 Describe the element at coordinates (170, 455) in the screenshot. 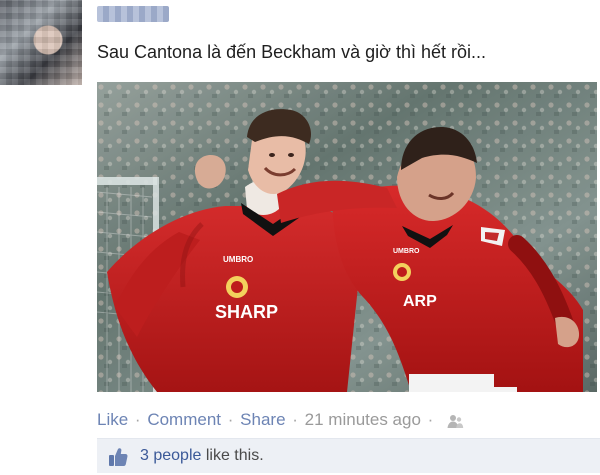

I see `likes-count-link: 3 people` at that location.